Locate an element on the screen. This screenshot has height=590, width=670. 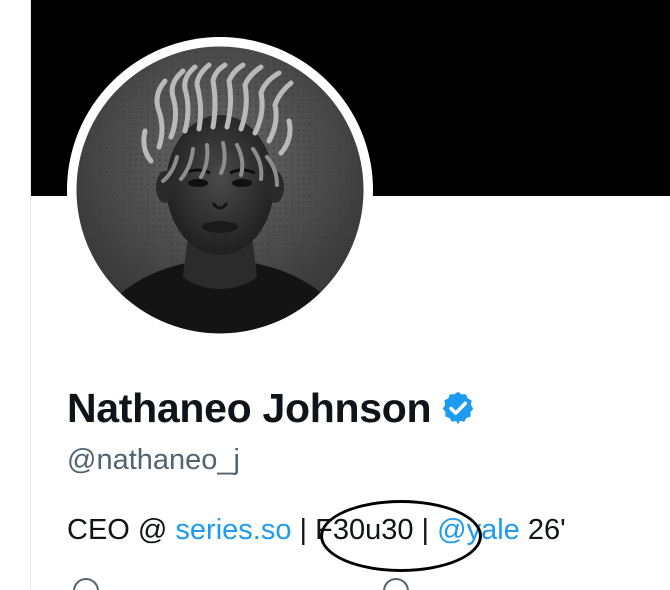
bio-text: CEO @ is located at coordinates (121, 530).